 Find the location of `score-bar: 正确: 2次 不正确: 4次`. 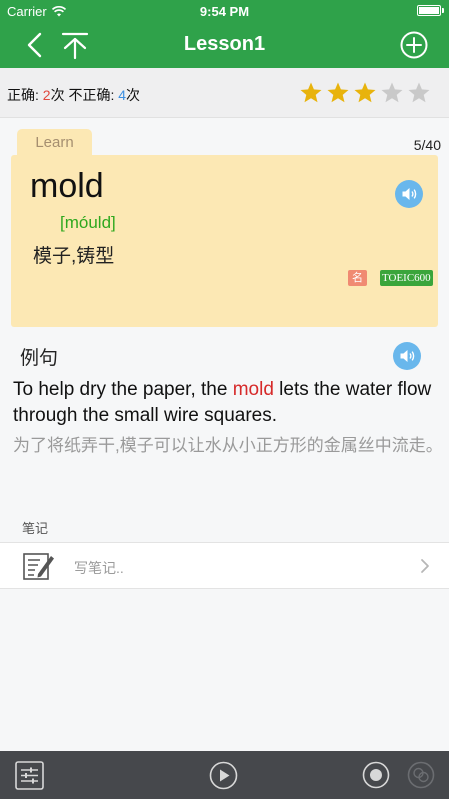

score-bar: 正确: 2次 不正确: 4次 is located at coordinates (224, 93).